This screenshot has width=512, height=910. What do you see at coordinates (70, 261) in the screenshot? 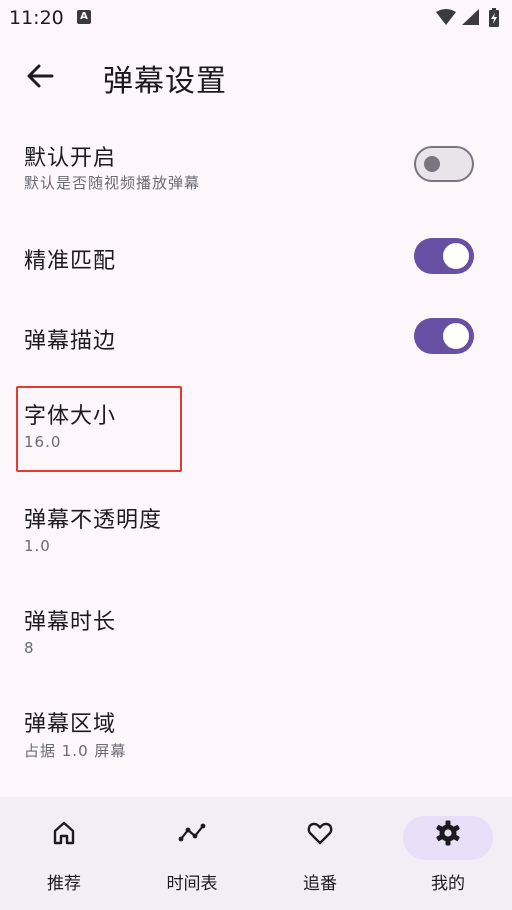
I see `setting-title: 精准匹配` at bounding box center [70, 261].